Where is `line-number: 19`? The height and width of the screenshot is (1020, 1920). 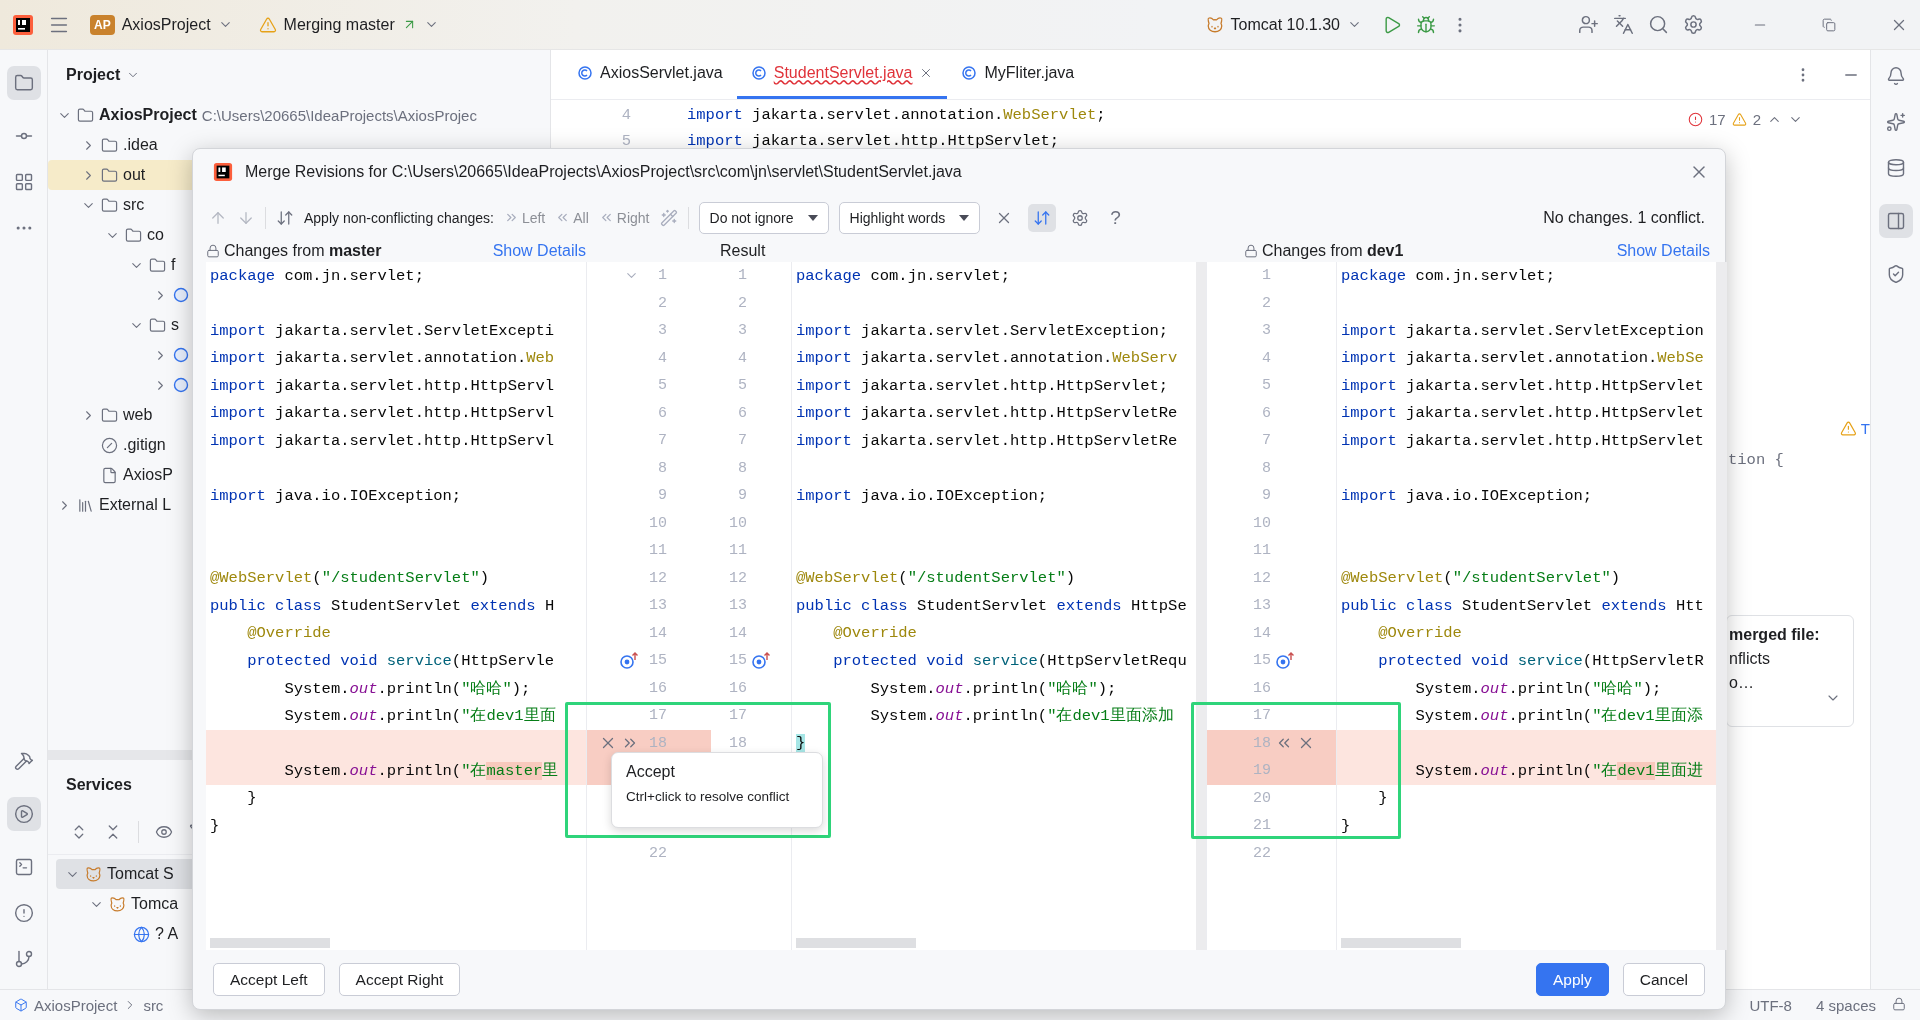
line-number: 19 is located at coordinates (1261, 771).